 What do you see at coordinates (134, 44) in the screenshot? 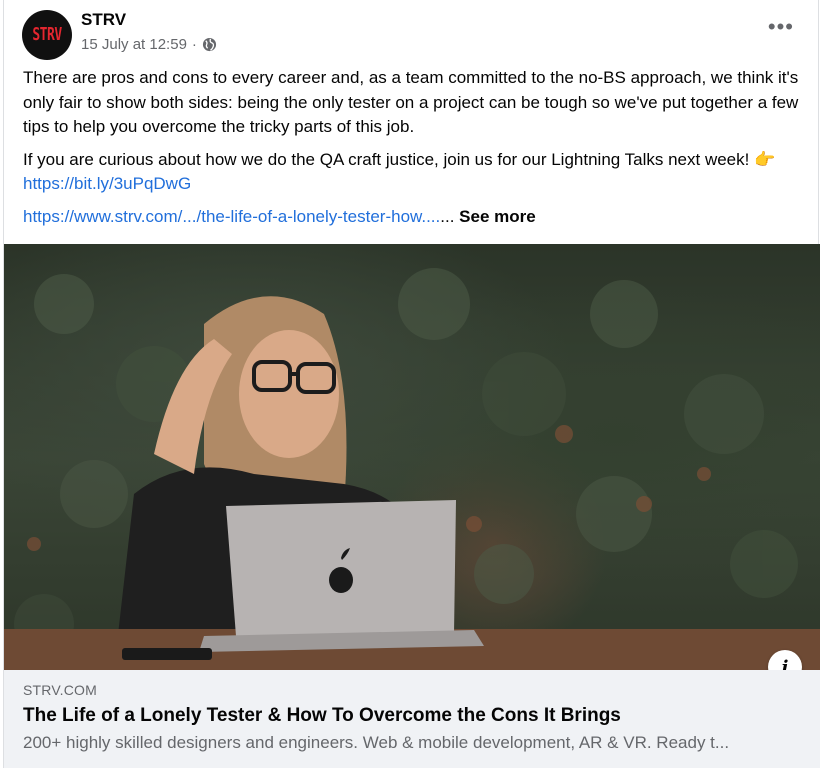
I see `post-timestamp: 15 July at 12:59` at bounding box center [134, 44].